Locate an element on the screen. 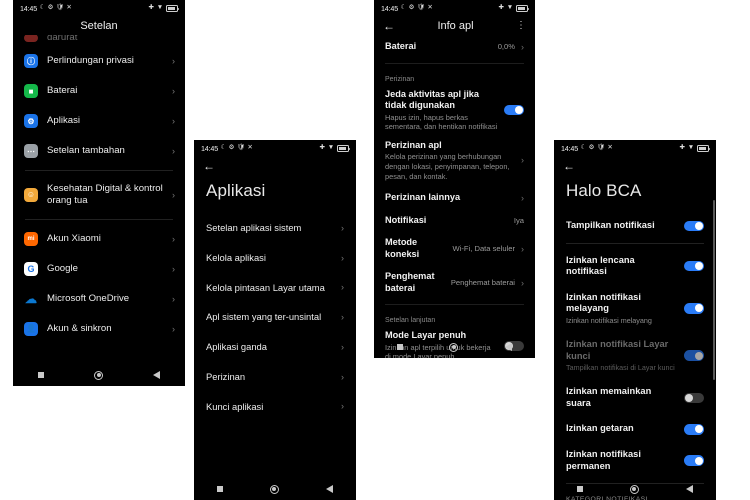 The width and height of the screenshot is (750, 500). row-value: Iya is located at coordinates (518, 220).